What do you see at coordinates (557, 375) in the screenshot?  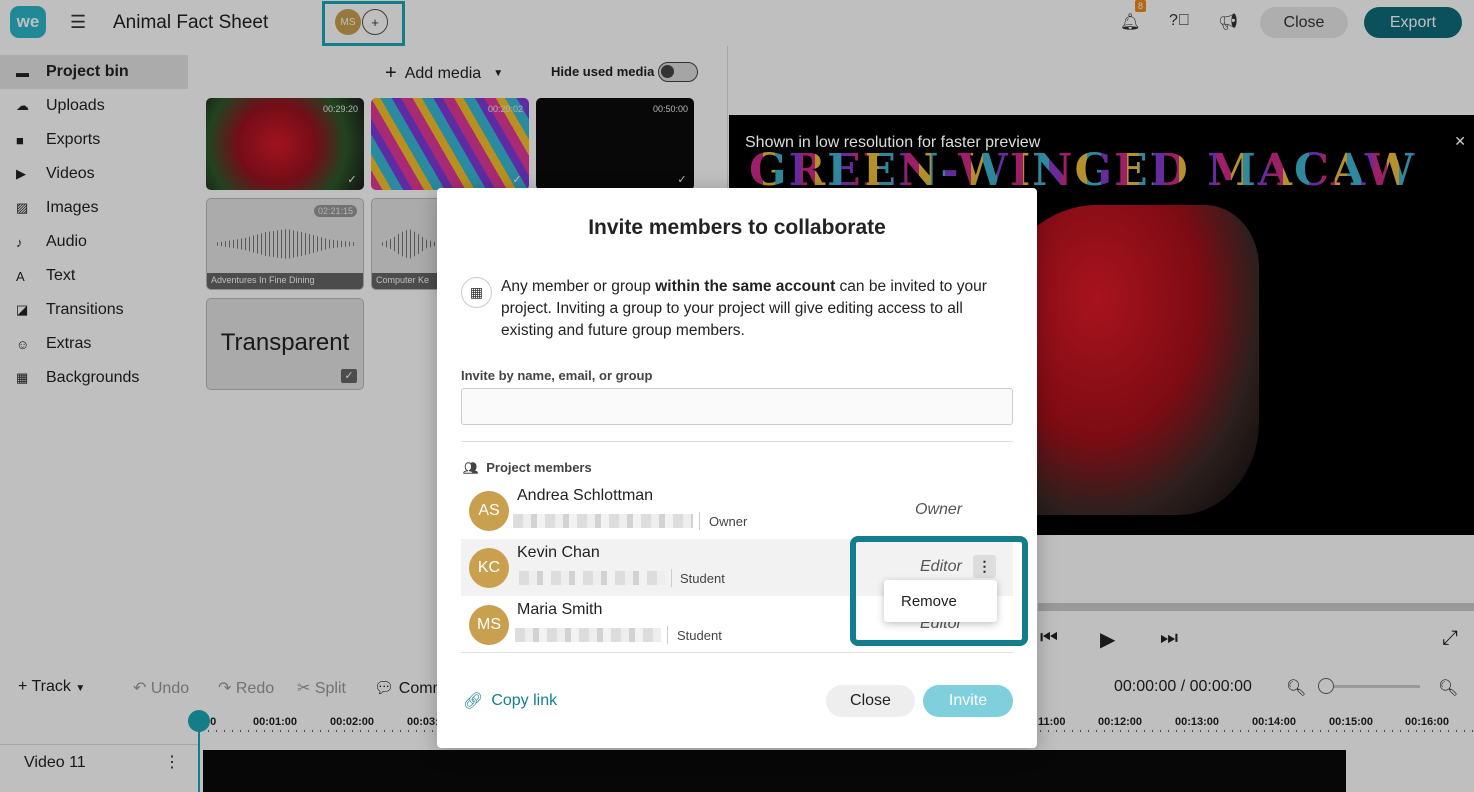 I see `invite-field-label: Invite by name, email, or group` at bounding box center [557, 375].